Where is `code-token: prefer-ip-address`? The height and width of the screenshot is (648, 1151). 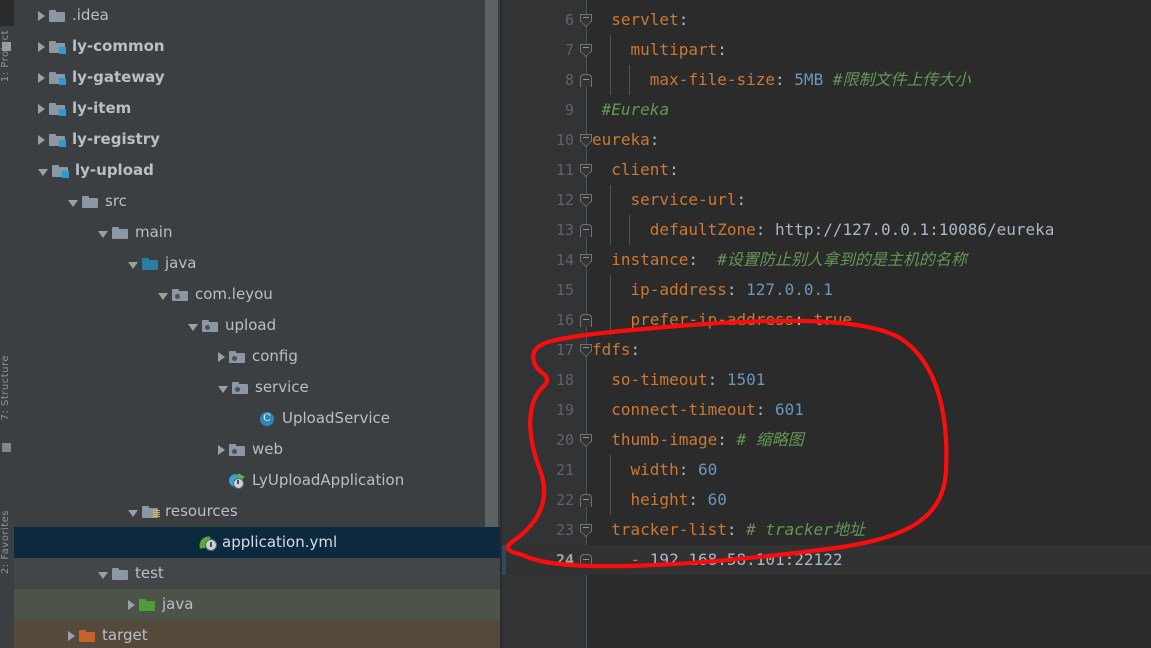
code-token: prefer-ip-address is located at coordinates (712, 319).